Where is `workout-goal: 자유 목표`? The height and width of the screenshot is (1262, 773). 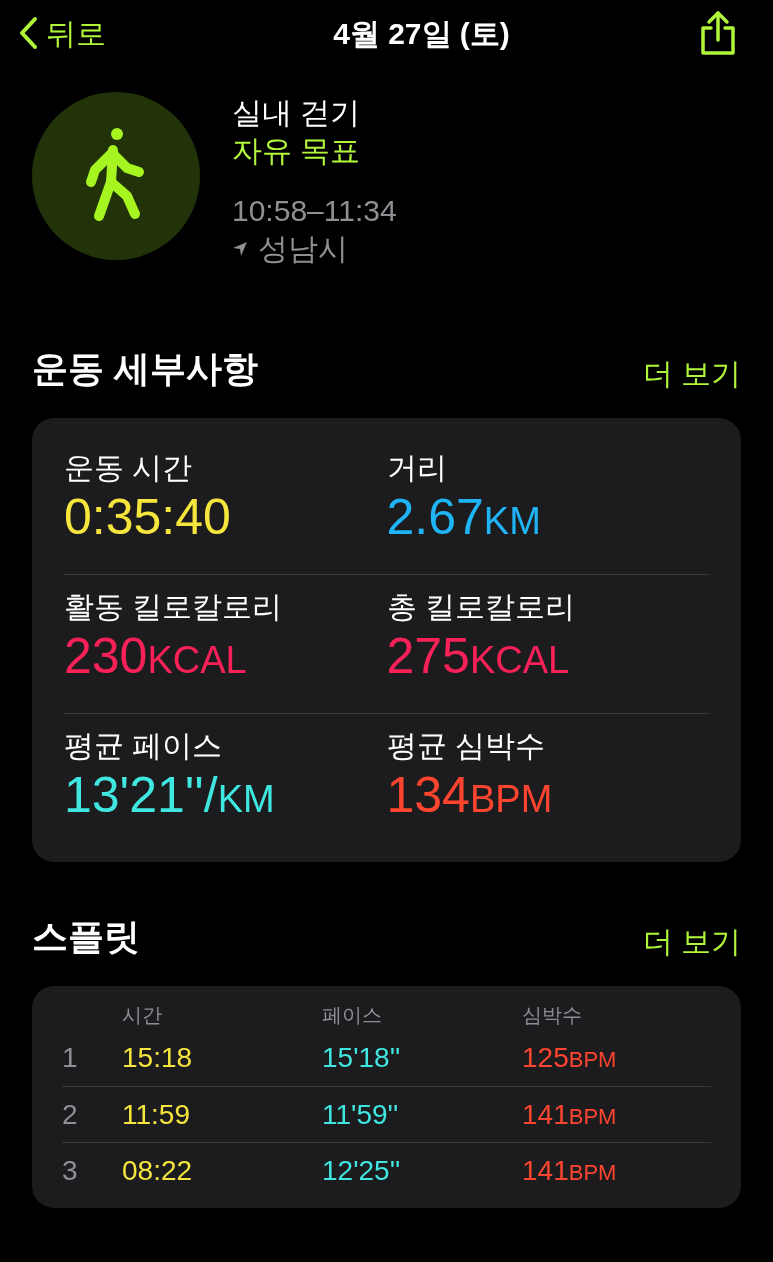 workout-goal: 자유 목표 is located at coordinates (297, 151).